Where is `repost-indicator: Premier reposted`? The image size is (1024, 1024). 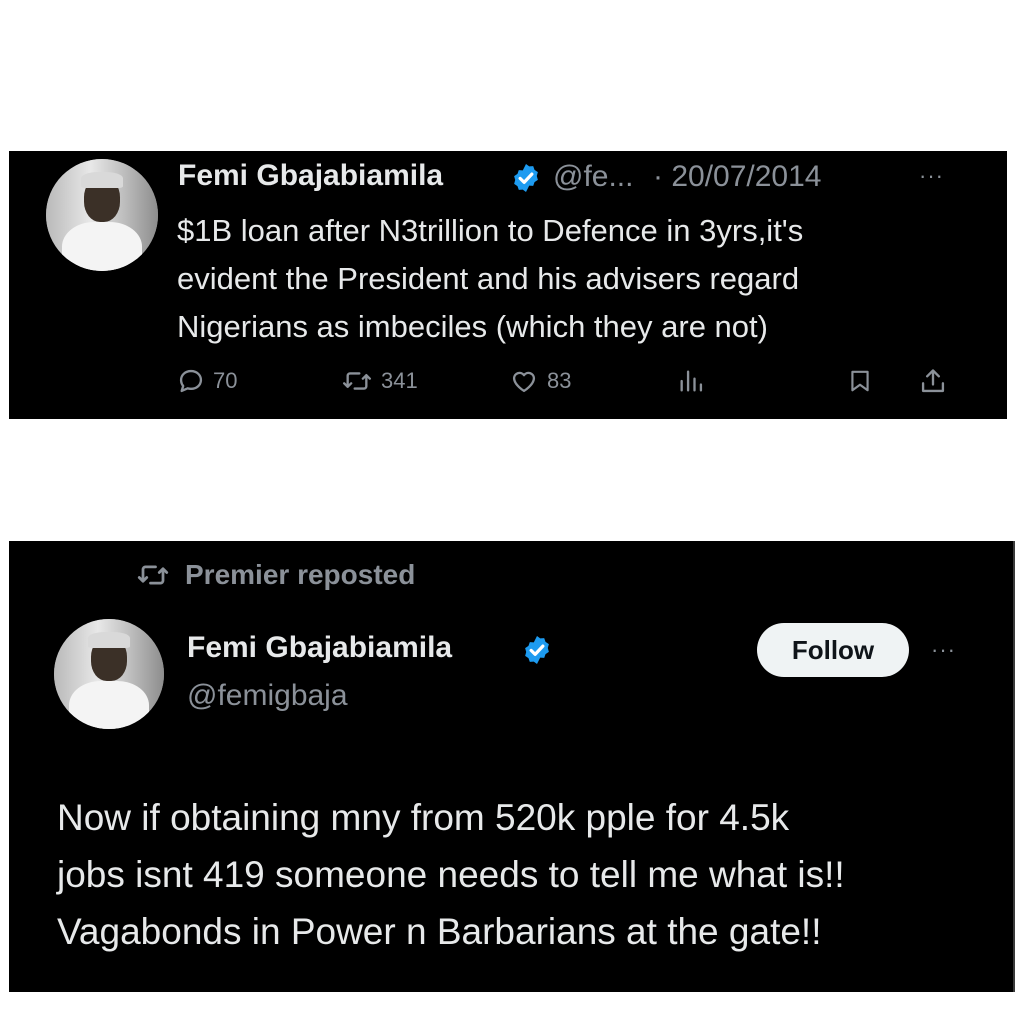 repost-indicator: Premier reposted is located at coordinates (275, 575).